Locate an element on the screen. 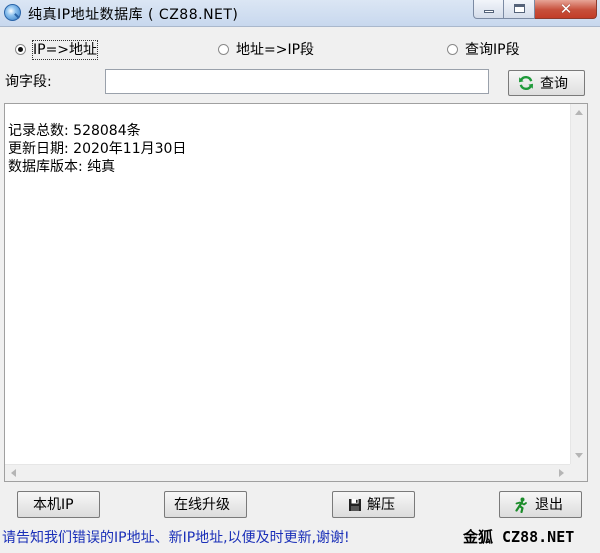 This screenshot has height=553, width=600. query-field-label: 询字段: is located at coordinates (28, 82).